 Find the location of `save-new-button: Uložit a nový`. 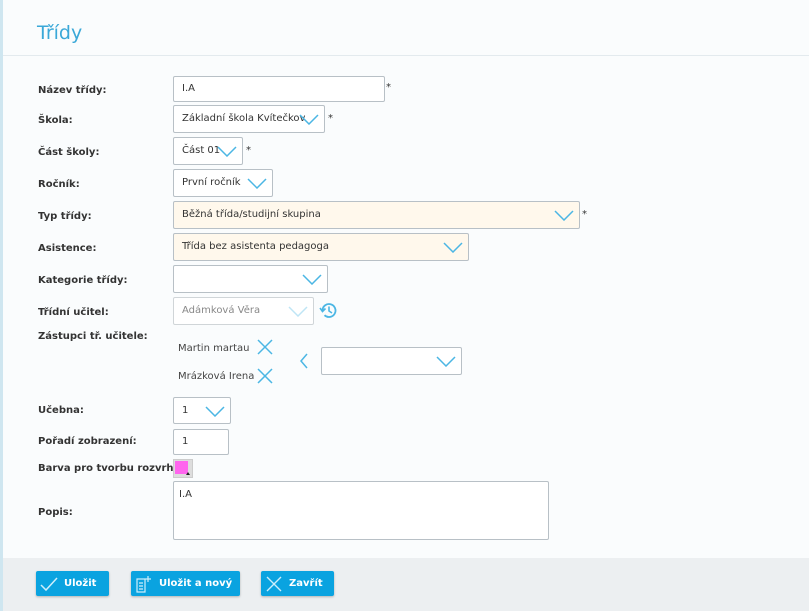

save-new-button: Uložit a nový is located at coordinates (185, 583).